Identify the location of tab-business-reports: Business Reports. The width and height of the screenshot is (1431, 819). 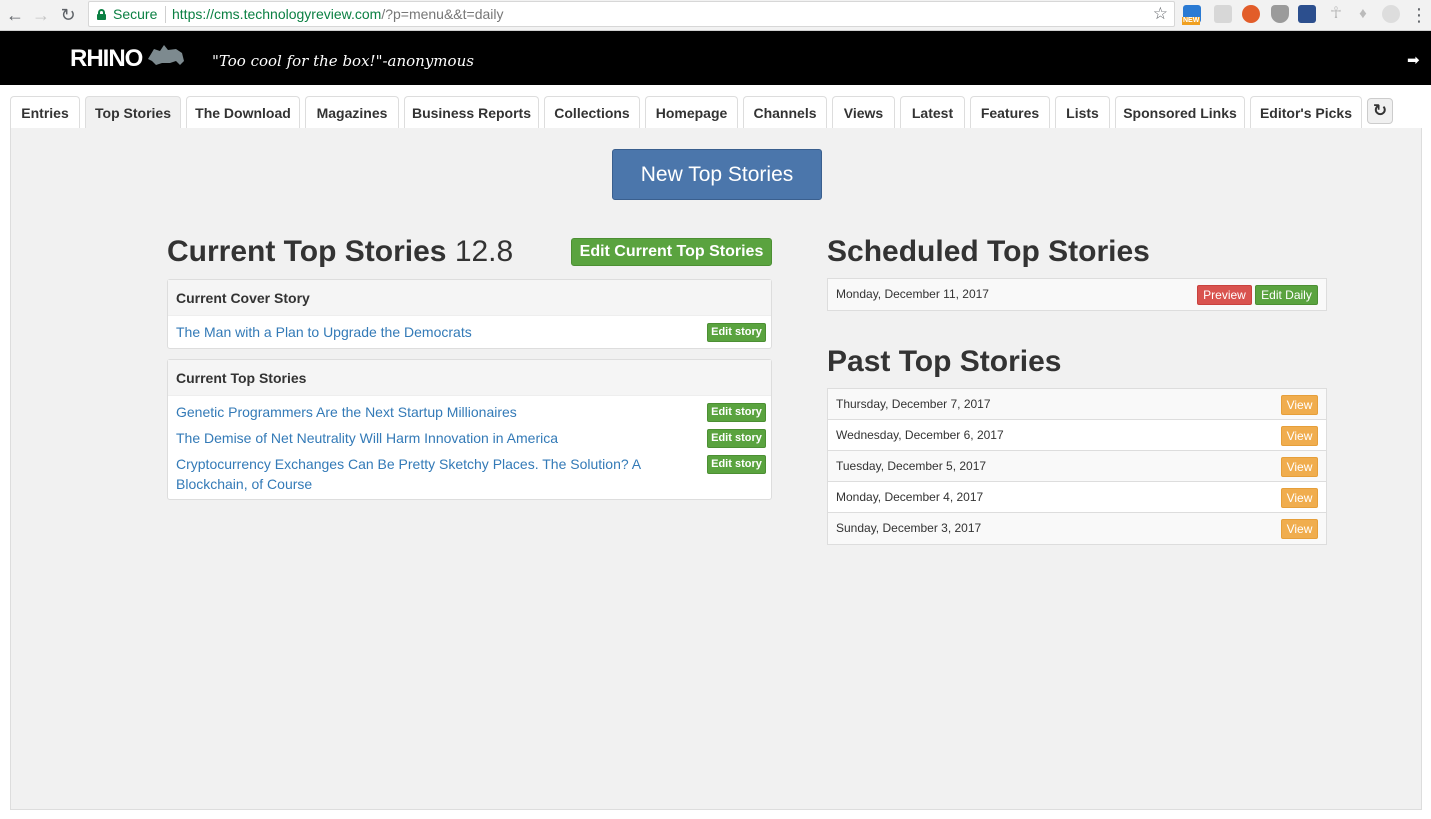
(471, 112).